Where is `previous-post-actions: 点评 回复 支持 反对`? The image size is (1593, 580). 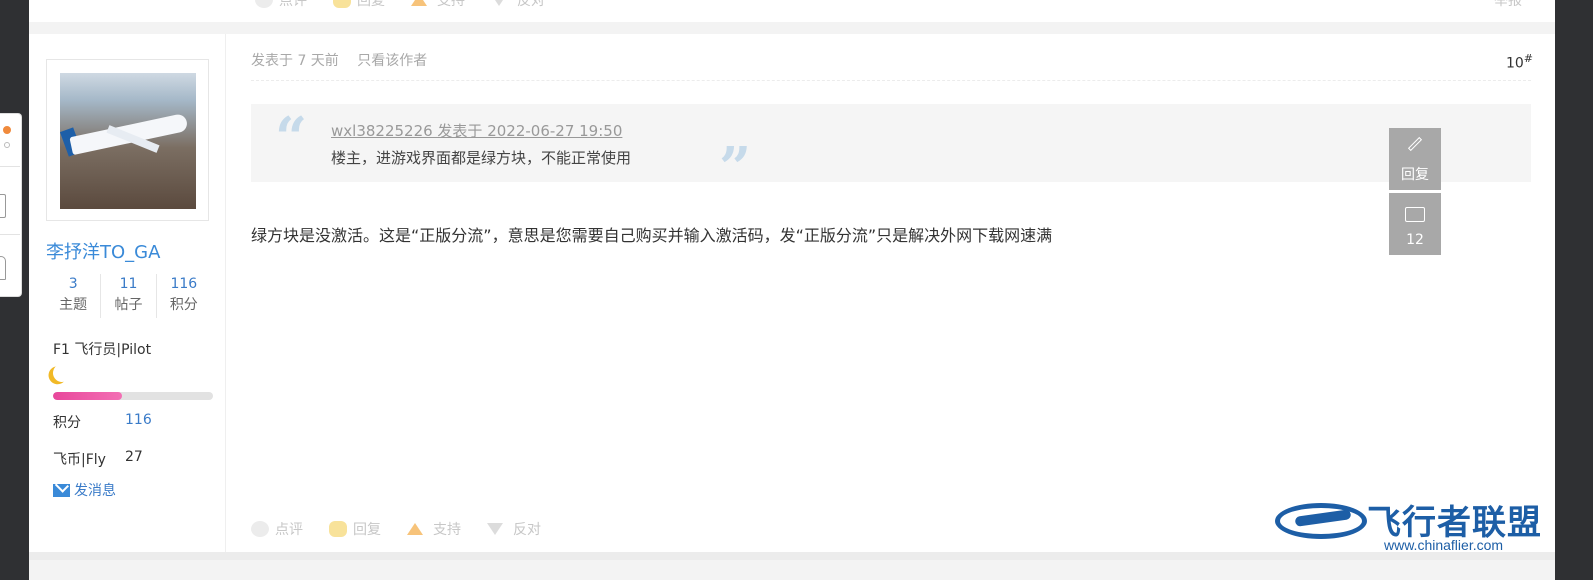 previous-post-actions: 点评 回复 支持 反对 is located at coordinates (413, 5).